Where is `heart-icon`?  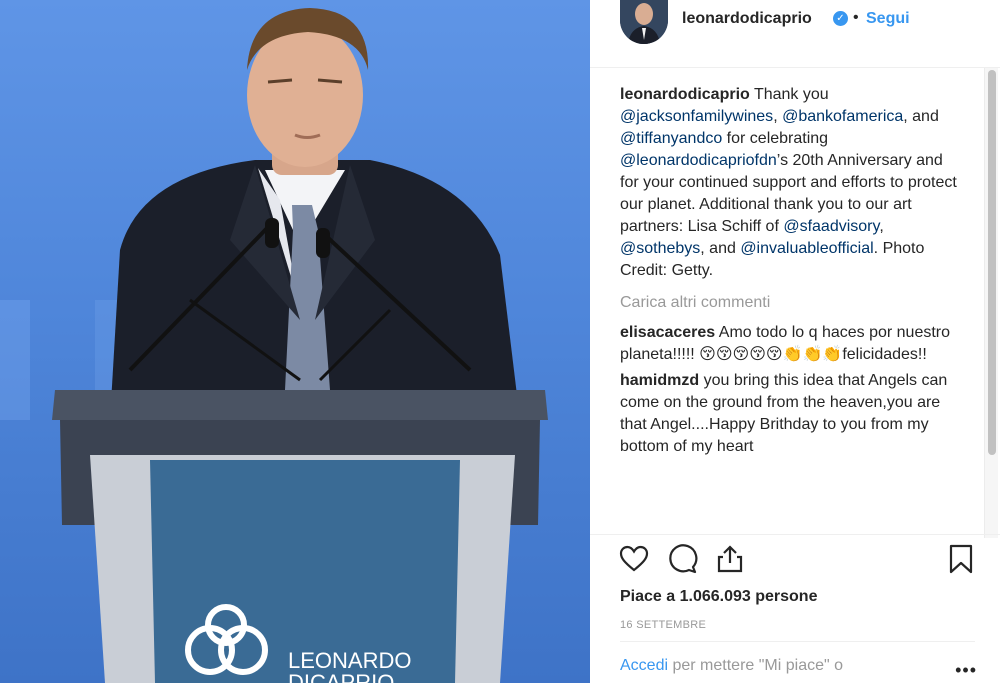 heart-icon is located at coordinates (634, 559).